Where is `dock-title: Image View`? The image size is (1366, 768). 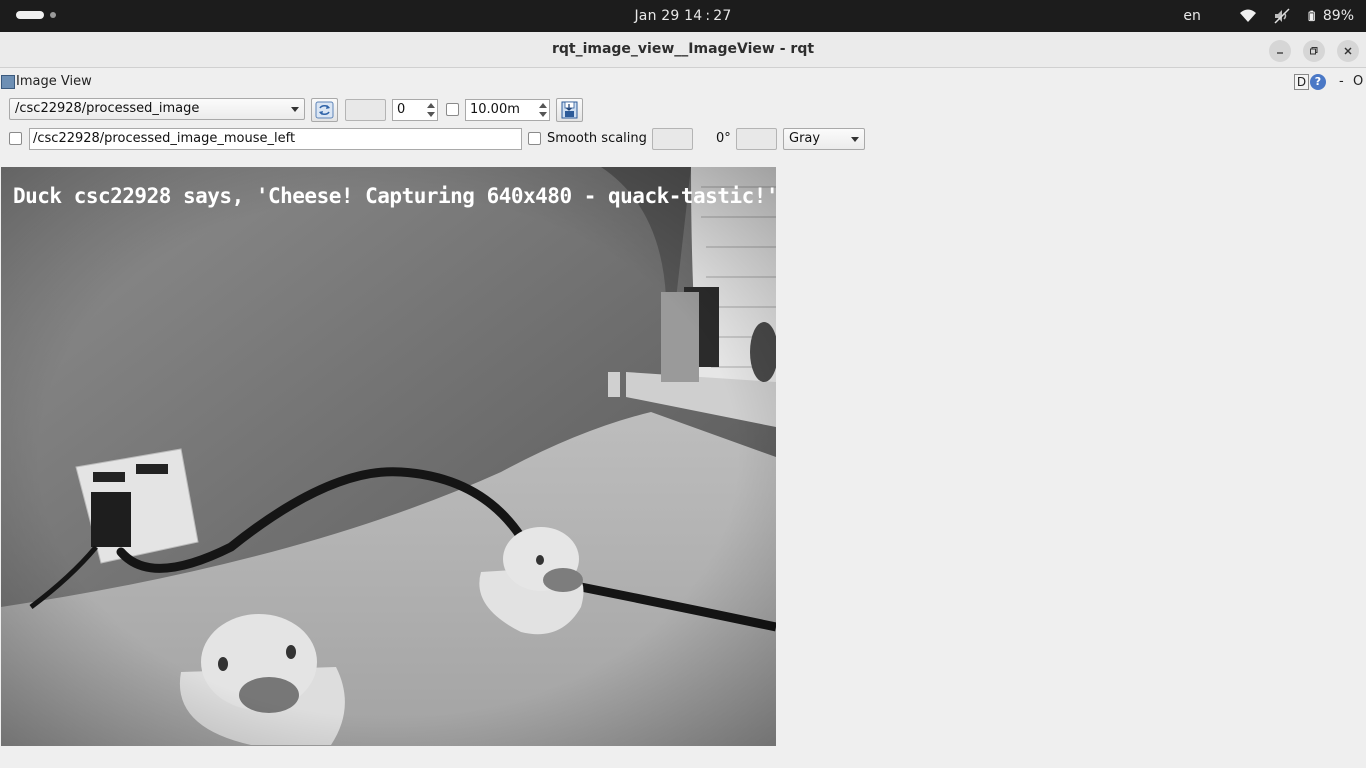
dock-title: Image View is located at coordinates (54, 81).